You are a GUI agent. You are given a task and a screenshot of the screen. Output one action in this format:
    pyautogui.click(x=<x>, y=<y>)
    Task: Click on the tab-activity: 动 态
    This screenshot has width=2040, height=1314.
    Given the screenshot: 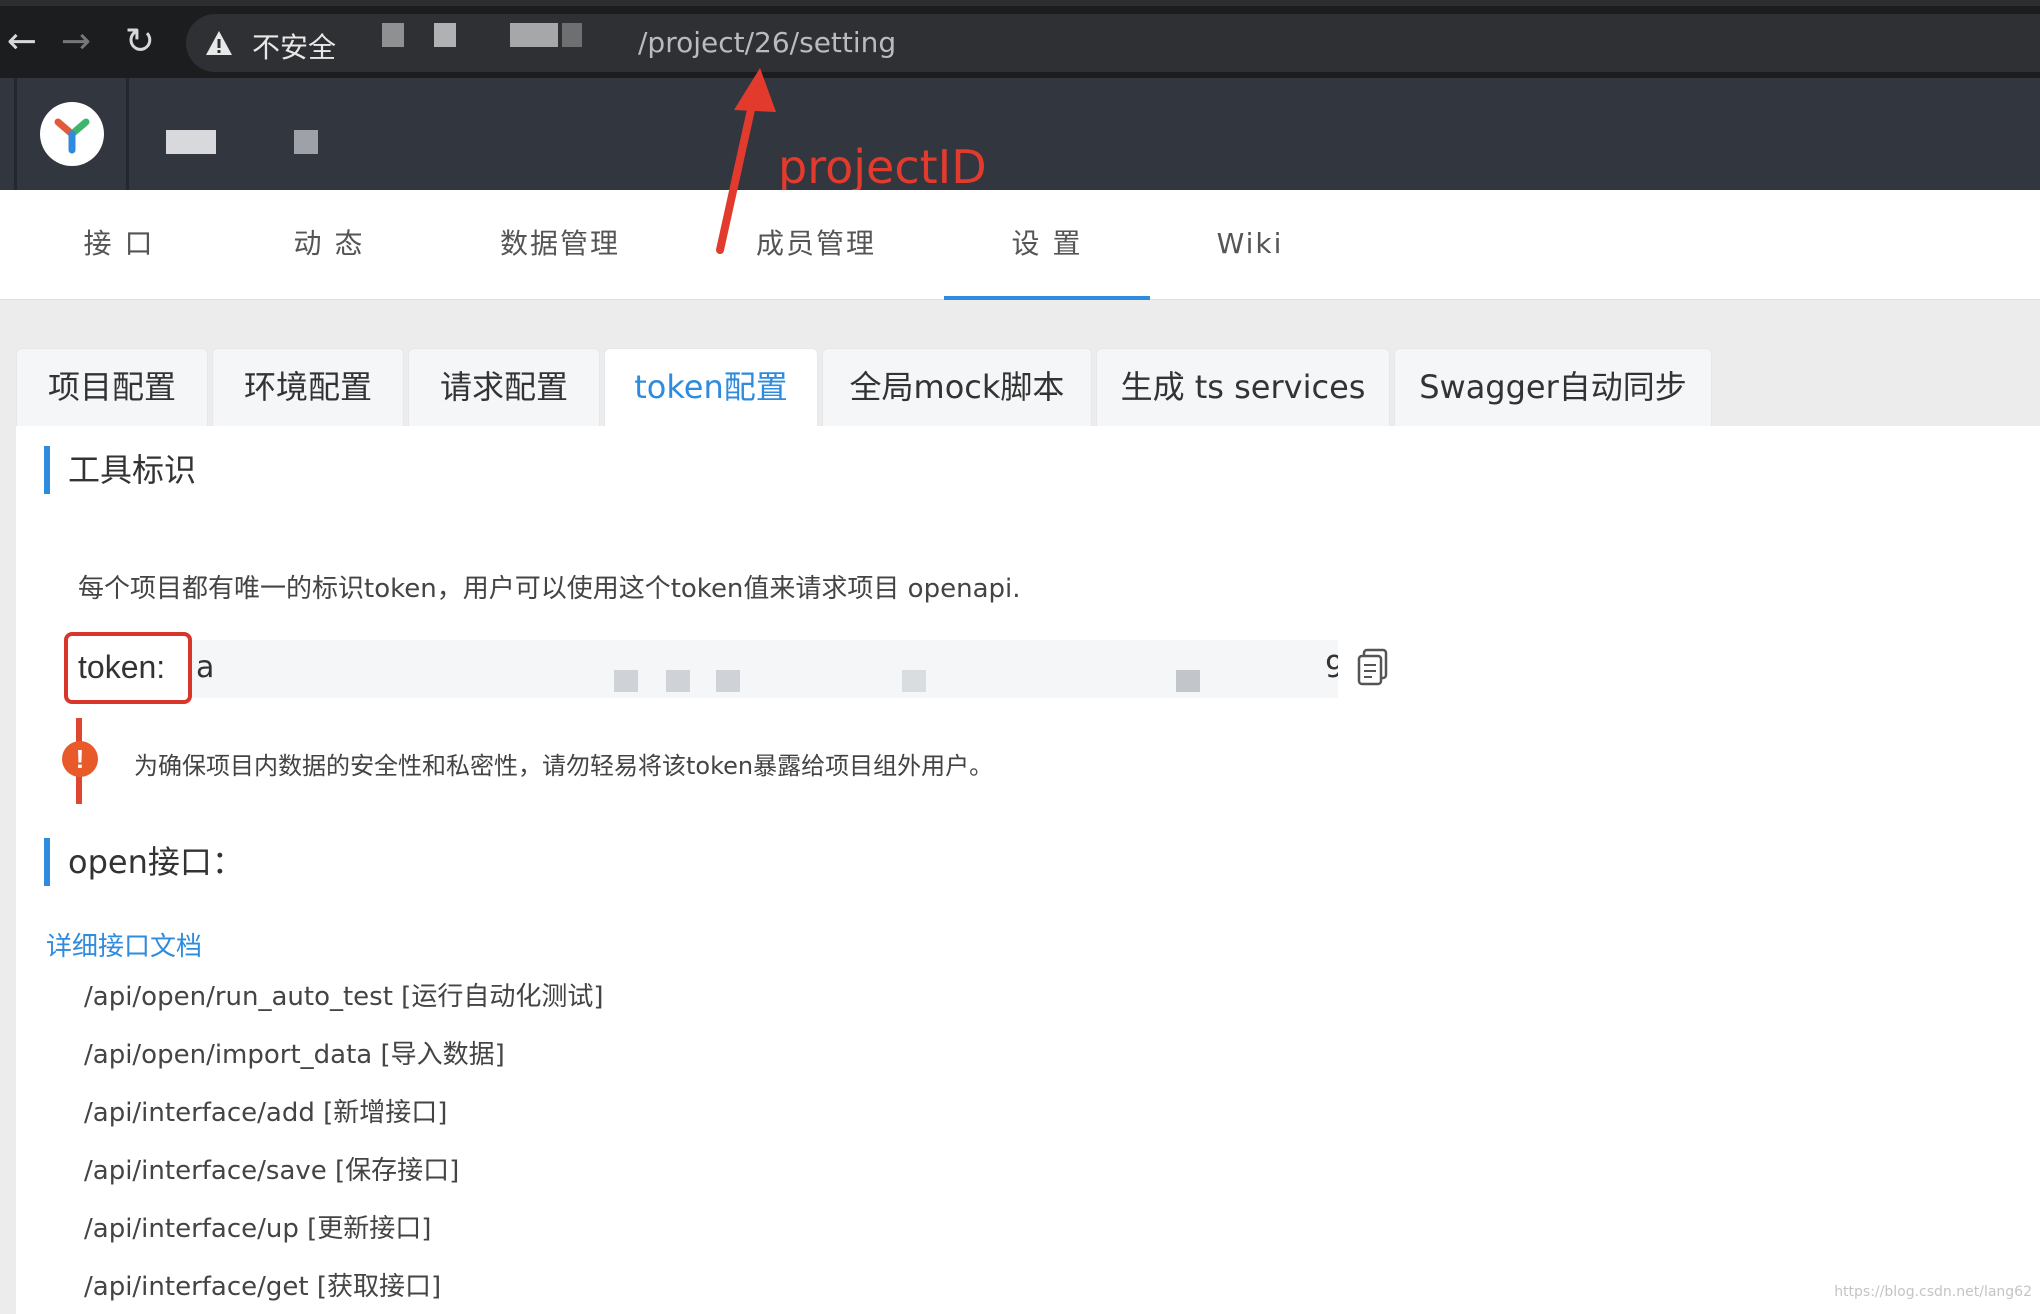 What is the action you would take?
    pyautogui.click(x=329, y=245)
    